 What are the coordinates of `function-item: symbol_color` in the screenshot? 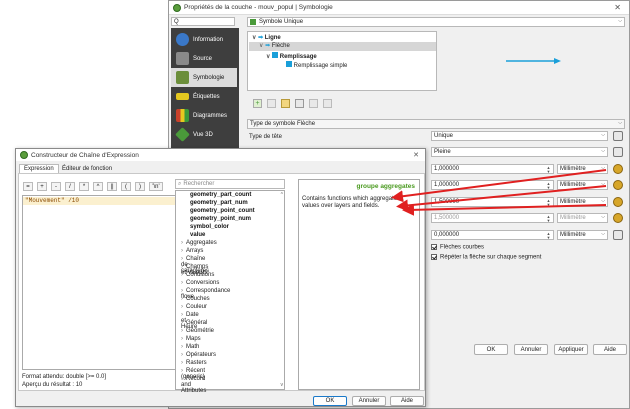 It's located at (209, 227).